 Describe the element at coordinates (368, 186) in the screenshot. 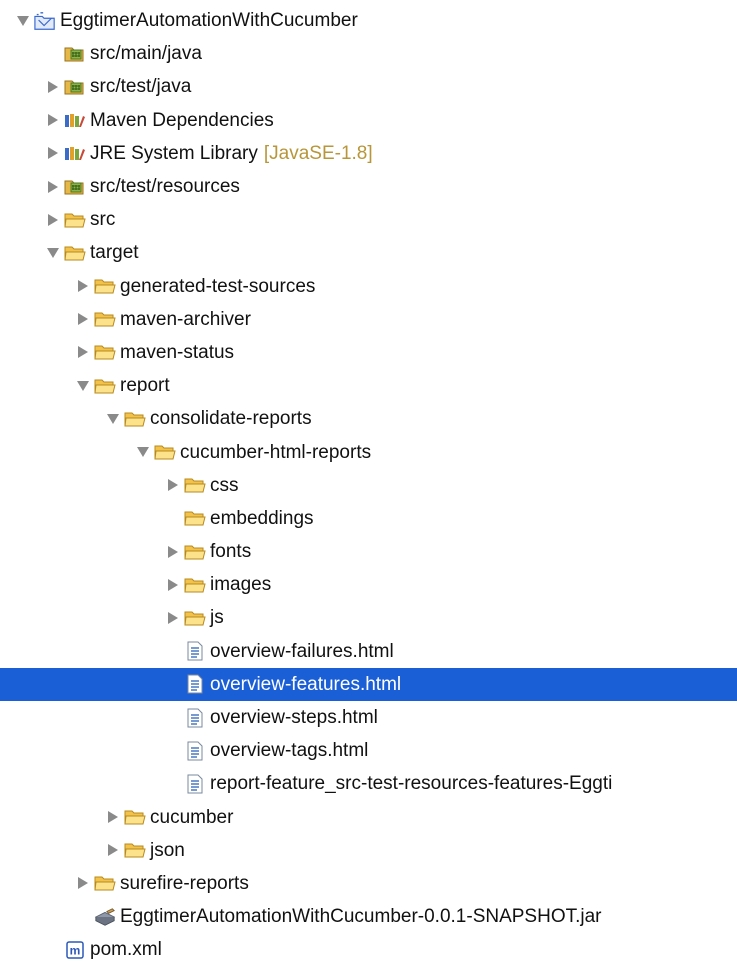

I see `tree-item: src/test/resources` at that location.